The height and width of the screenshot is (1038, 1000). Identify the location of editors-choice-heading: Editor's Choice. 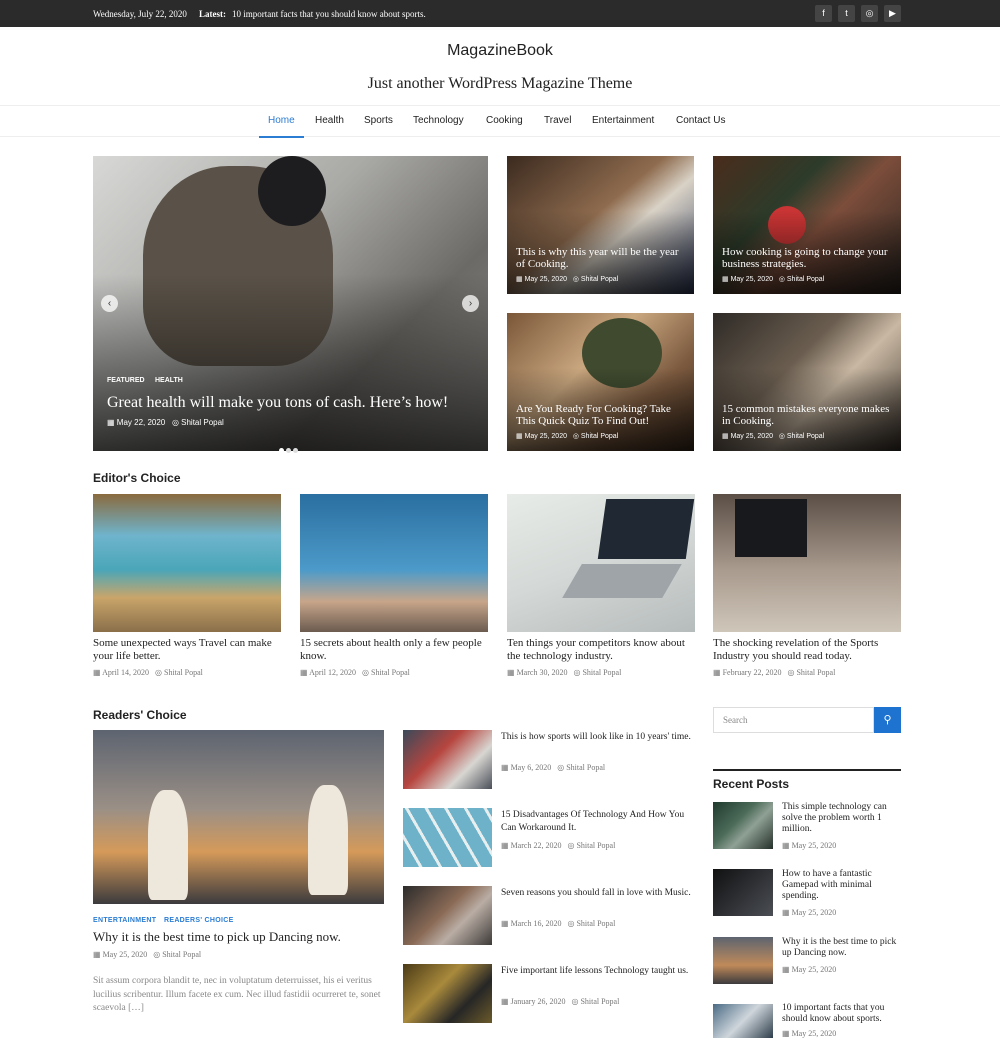
(137, 478).